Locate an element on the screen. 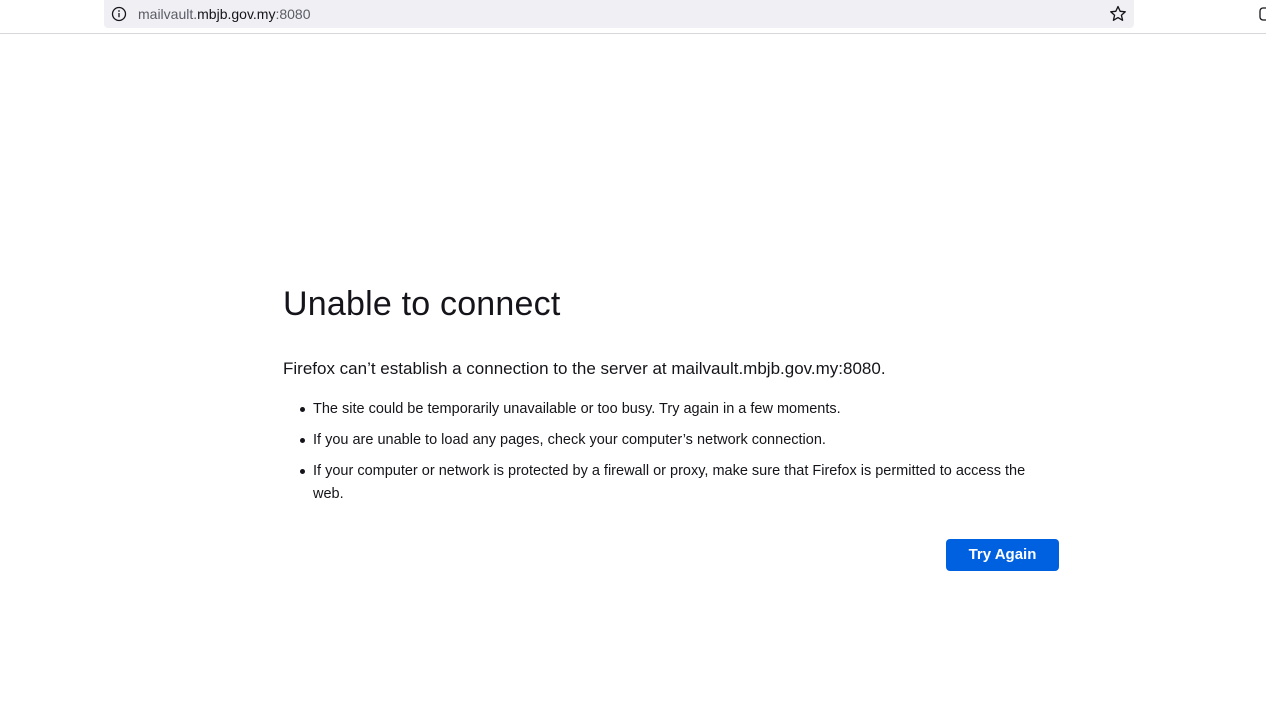  info-icon is located at coordinates (119, 14).